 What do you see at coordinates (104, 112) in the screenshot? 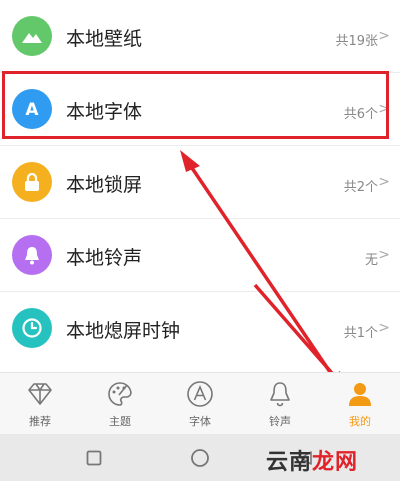
I see `list-item-label: 本地字体` at bounding box center [104, 112].